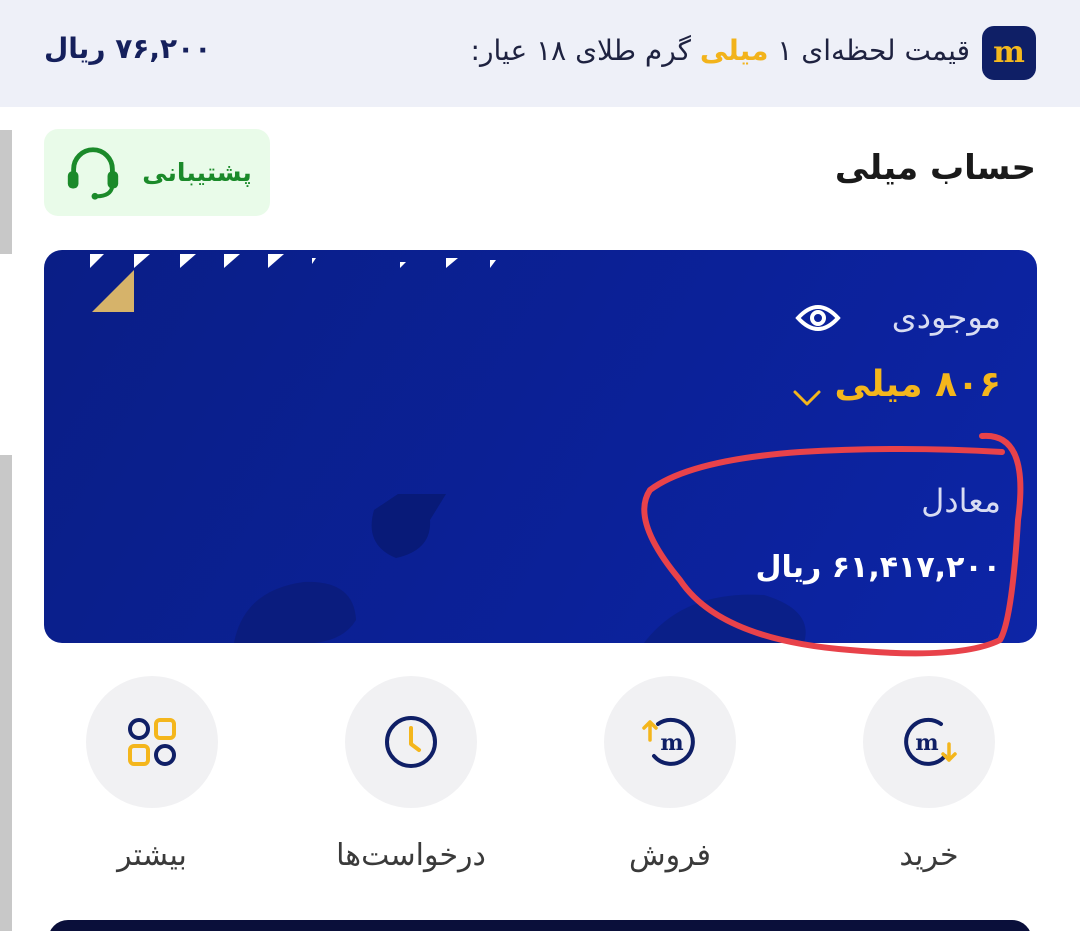  I want to click on requests-action: درخواست‌ها, so click(411, 796).